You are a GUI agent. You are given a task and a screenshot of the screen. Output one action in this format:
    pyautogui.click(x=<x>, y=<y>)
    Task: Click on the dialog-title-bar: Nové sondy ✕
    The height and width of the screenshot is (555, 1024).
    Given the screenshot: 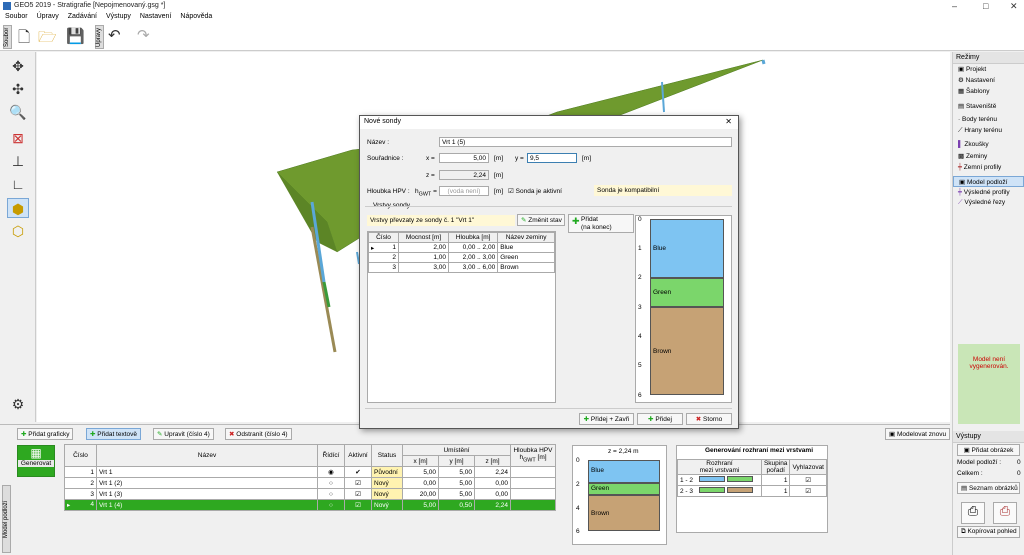 What is the action you would take?
    pyautogui.click(x=549, y=122)
    